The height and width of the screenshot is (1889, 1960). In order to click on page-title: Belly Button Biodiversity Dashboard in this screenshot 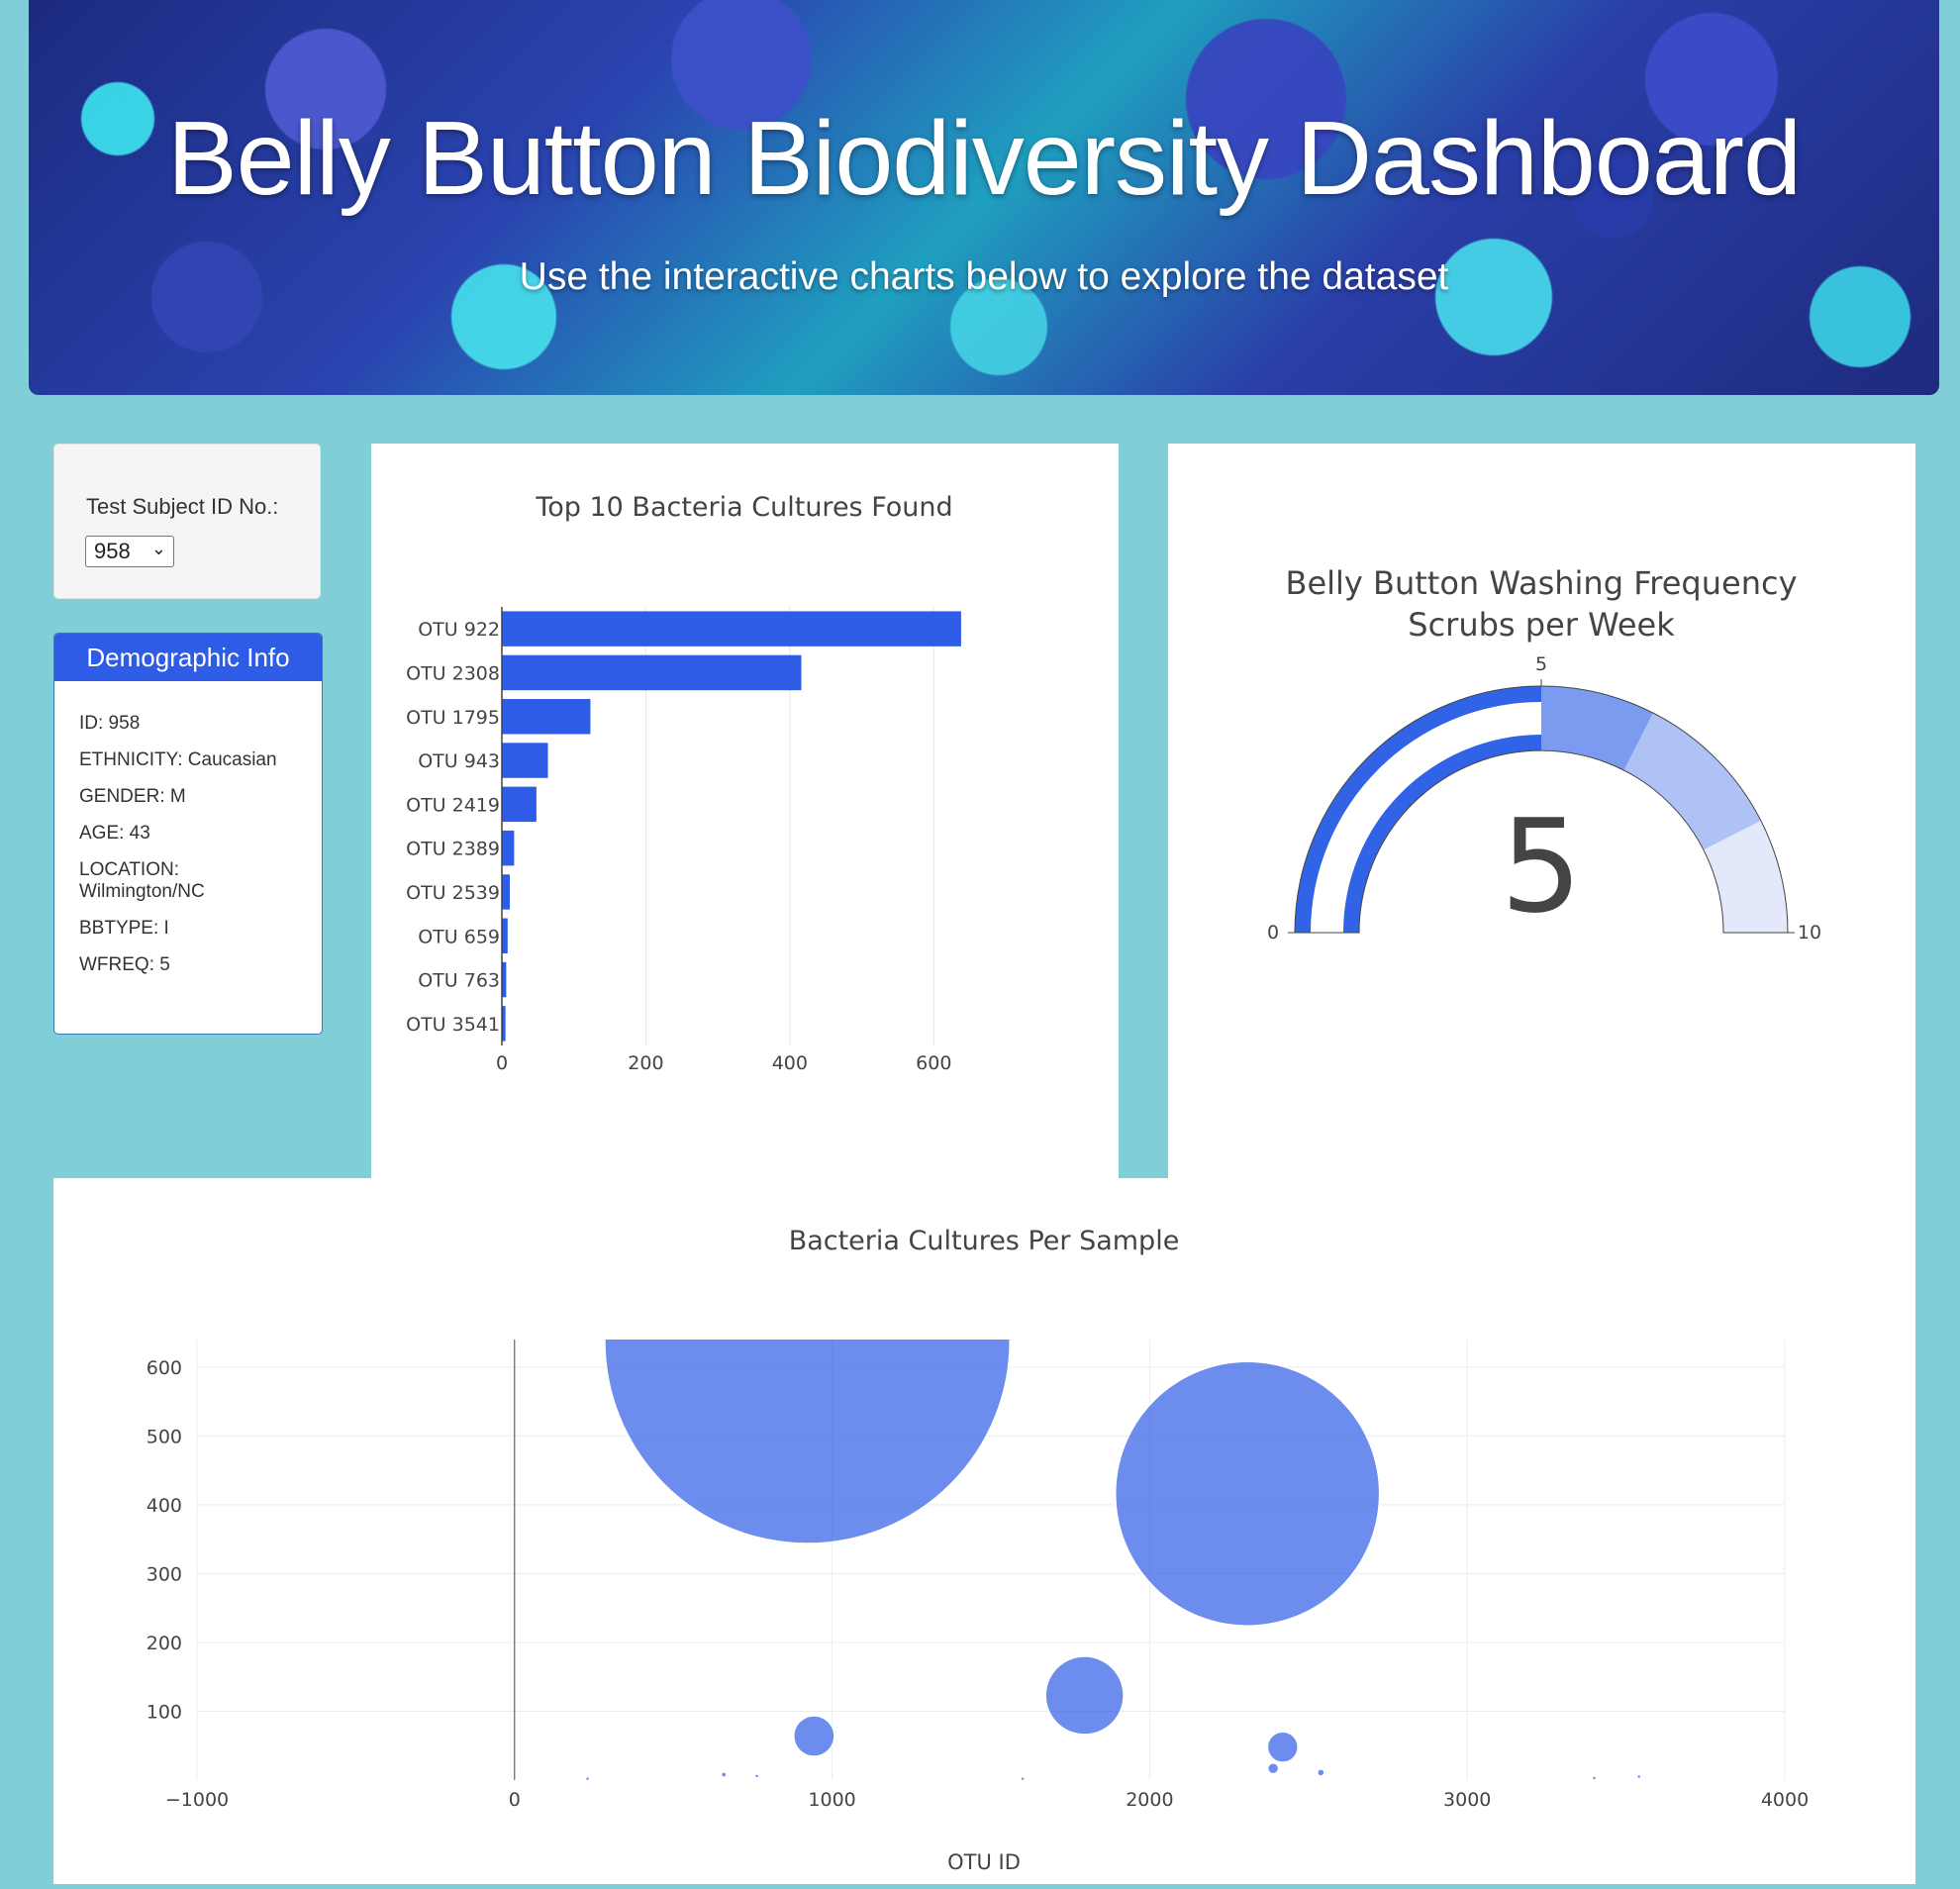, I will do `click(984, 158)`.